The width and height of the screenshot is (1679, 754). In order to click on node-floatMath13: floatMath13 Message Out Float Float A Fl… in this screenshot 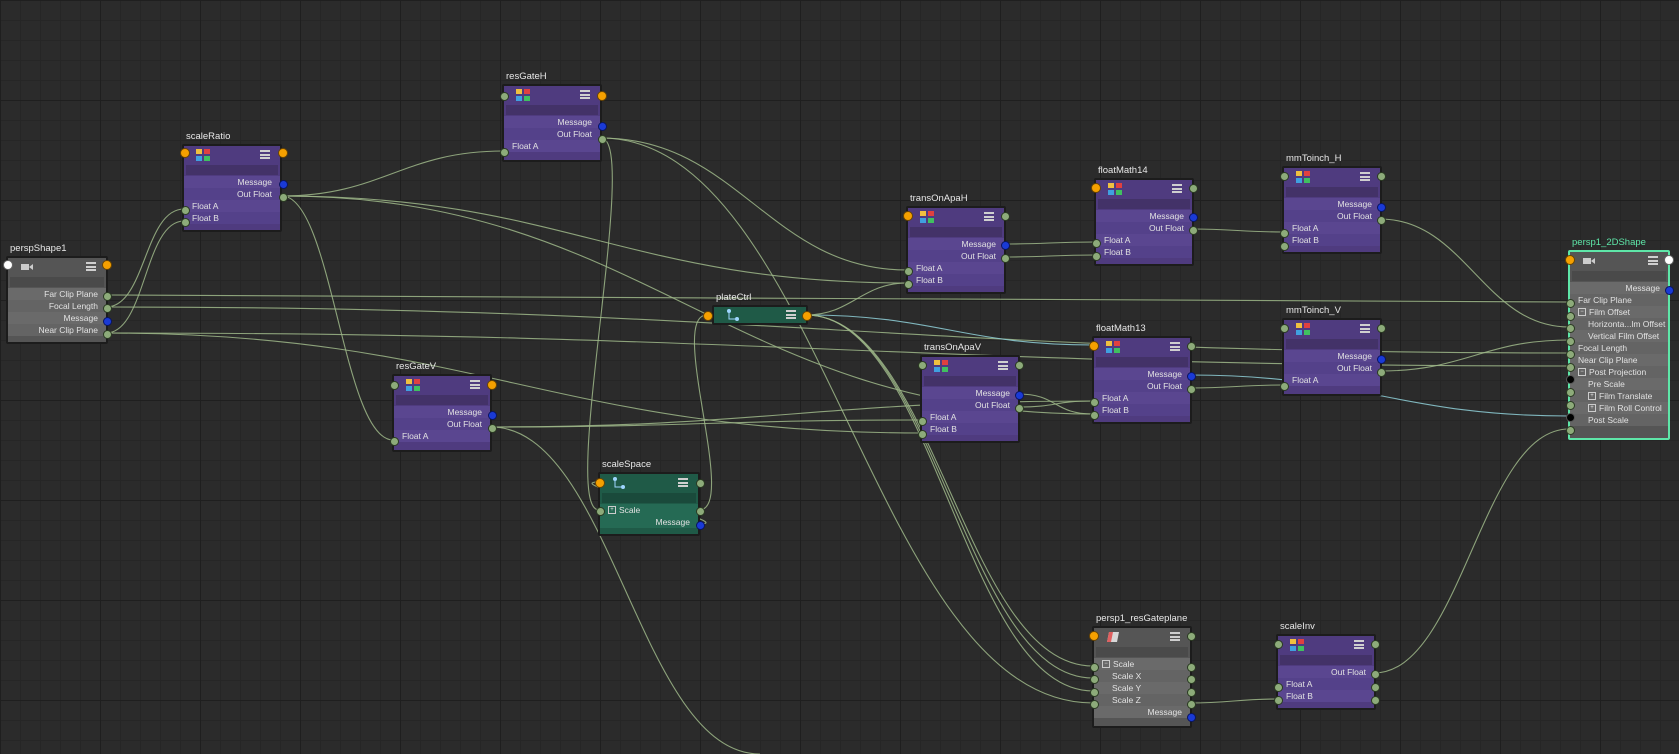, I will do `click(1142, 373)`.